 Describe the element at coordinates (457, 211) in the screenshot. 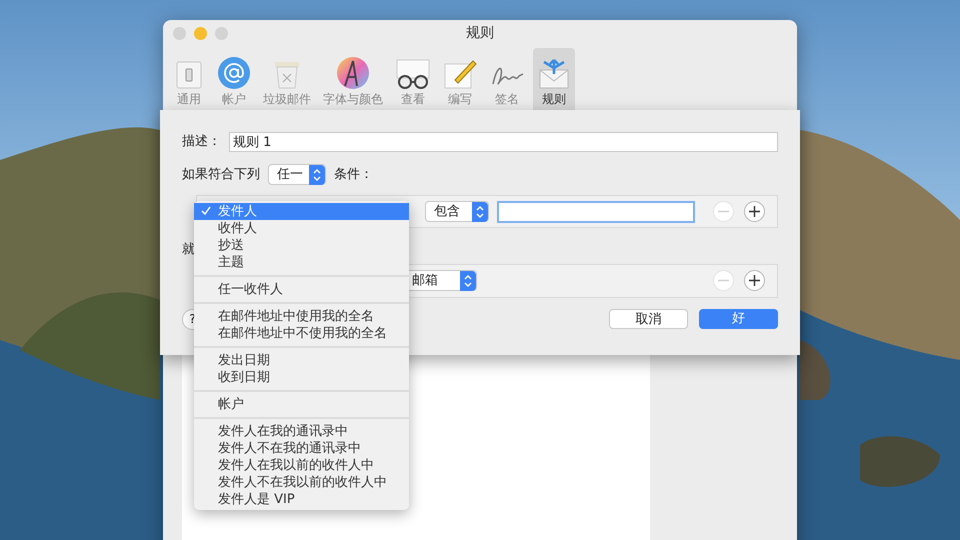

I see `operator-popup: 包含` at that location.